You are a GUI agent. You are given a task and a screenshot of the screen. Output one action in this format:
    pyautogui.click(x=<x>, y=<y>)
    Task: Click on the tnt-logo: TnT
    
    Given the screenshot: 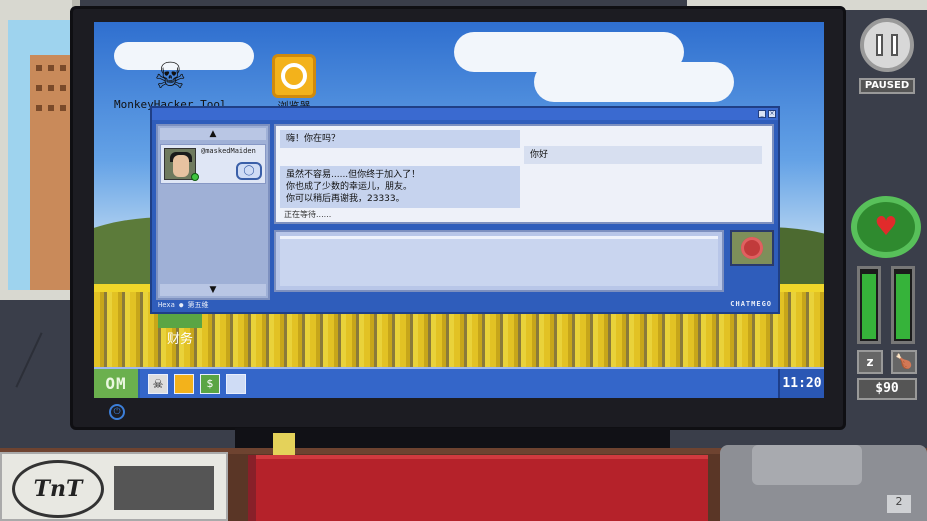 What is the action you would take?
    pyautogui.click(x=58, y=489)
    